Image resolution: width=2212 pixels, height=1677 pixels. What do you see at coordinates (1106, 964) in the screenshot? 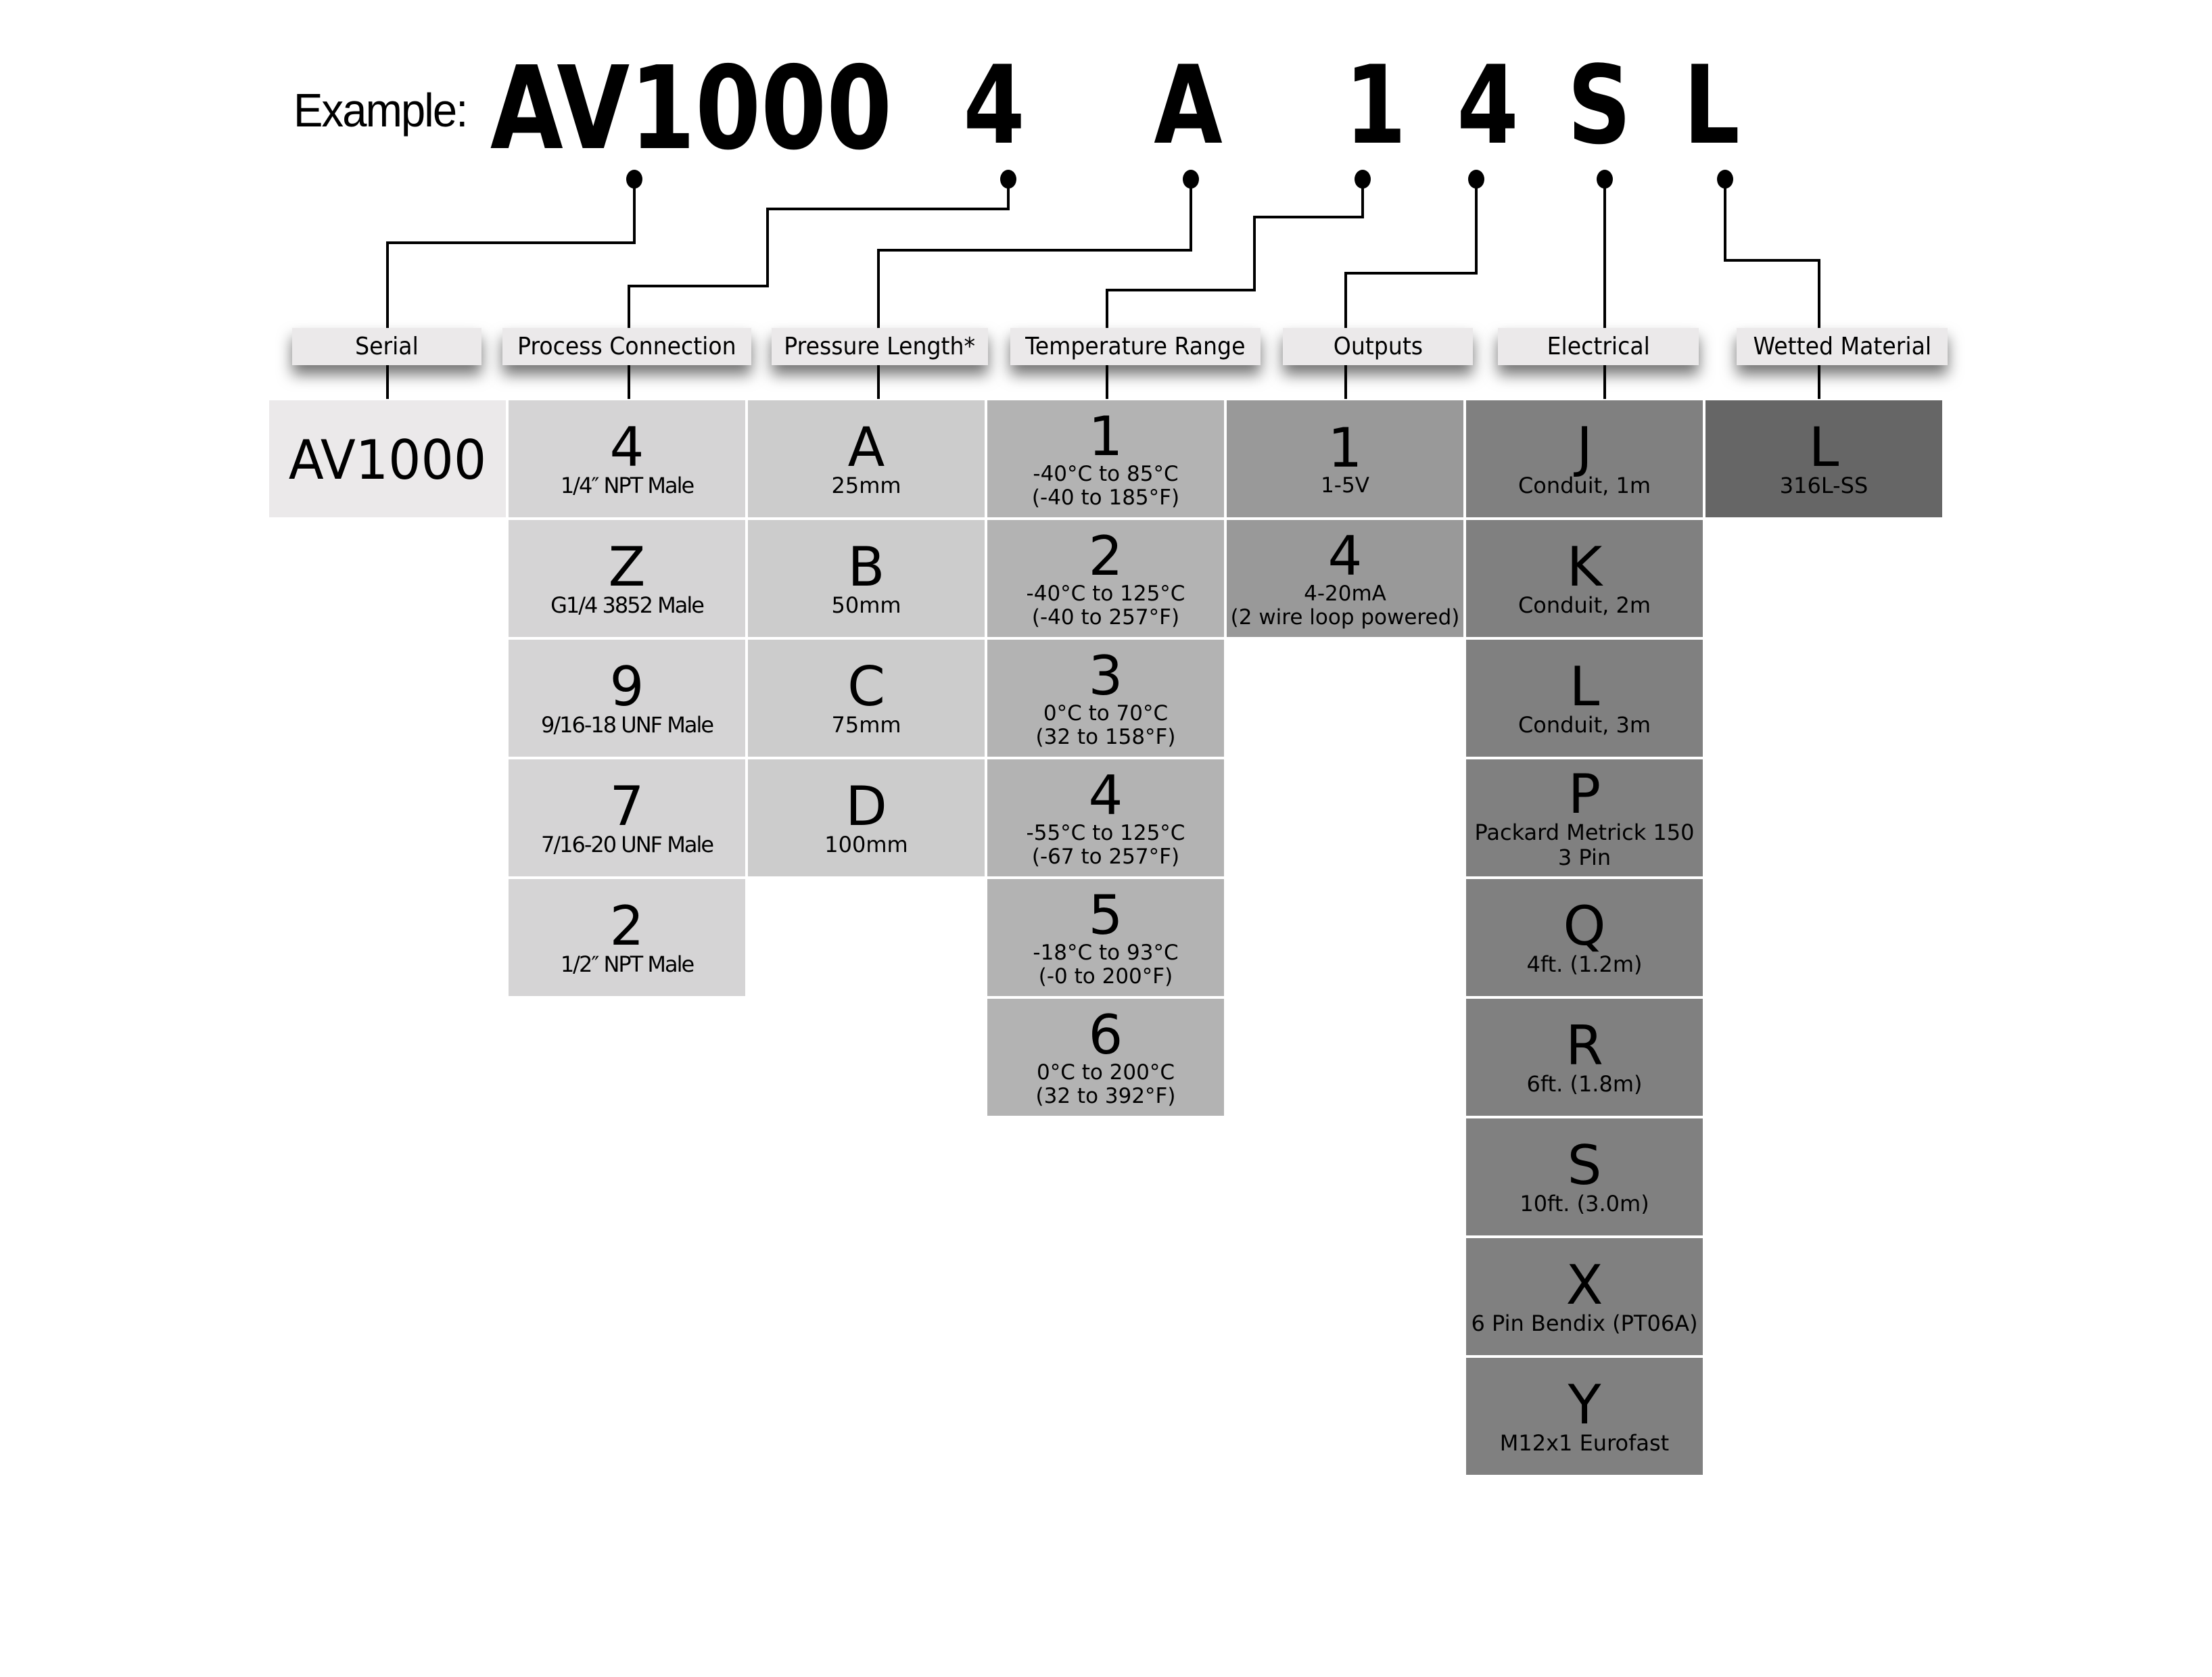
I see `temperature-option-description: -18°C to 93°C (-0 to 200°F)` at bounding box center [1106, 964].